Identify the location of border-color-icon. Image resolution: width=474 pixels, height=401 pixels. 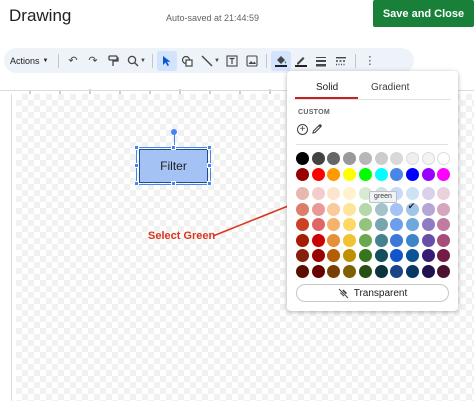
(301, 61).